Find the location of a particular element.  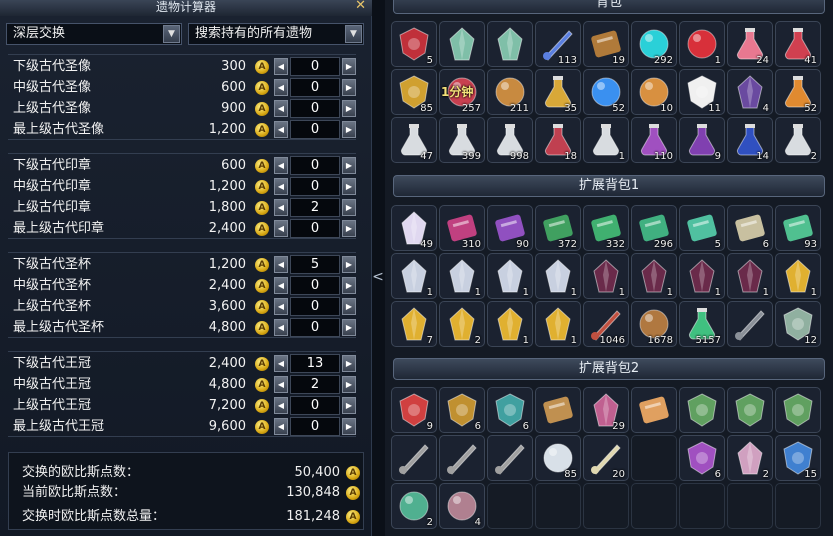

inventory-slot: 211 is located at coordinates (510, 92).